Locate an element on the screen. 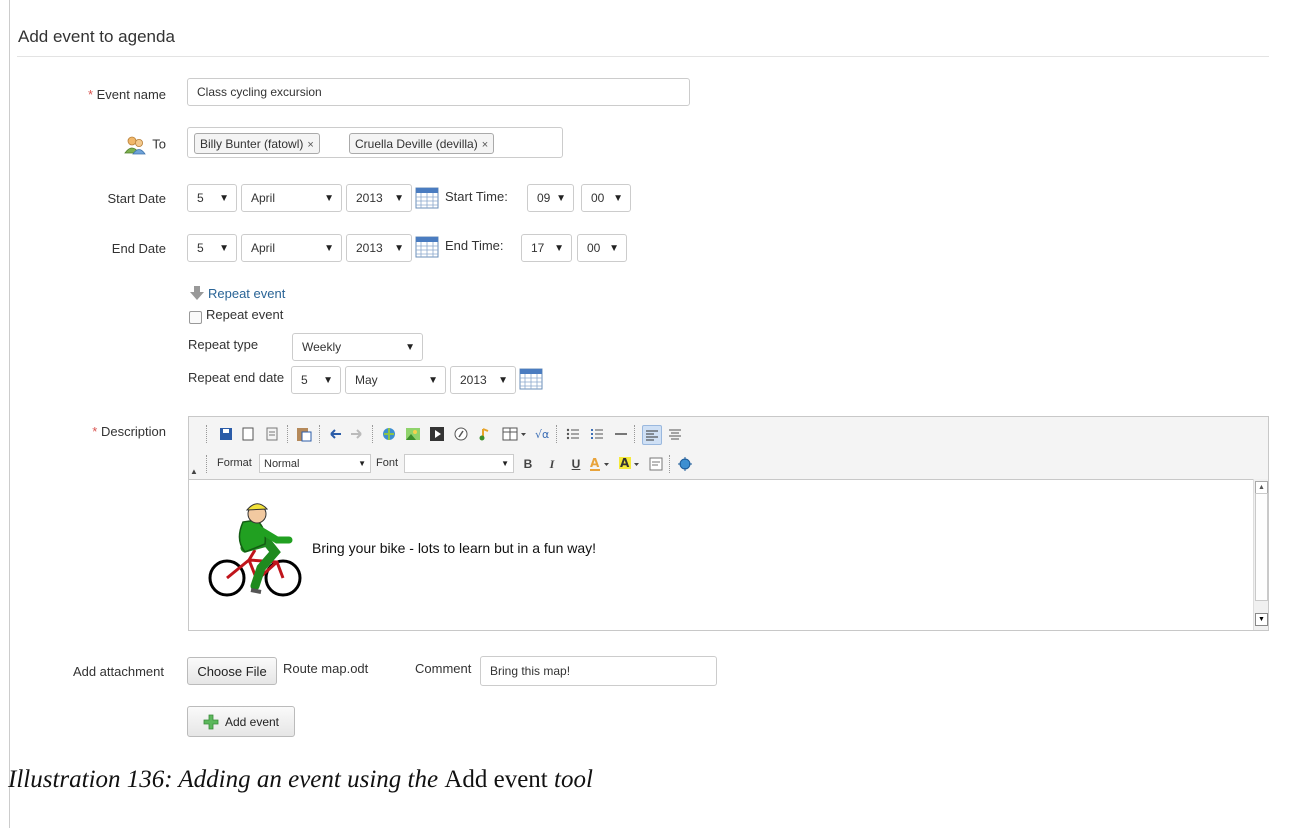  align-center-icon is located at coordinates (675, 434).